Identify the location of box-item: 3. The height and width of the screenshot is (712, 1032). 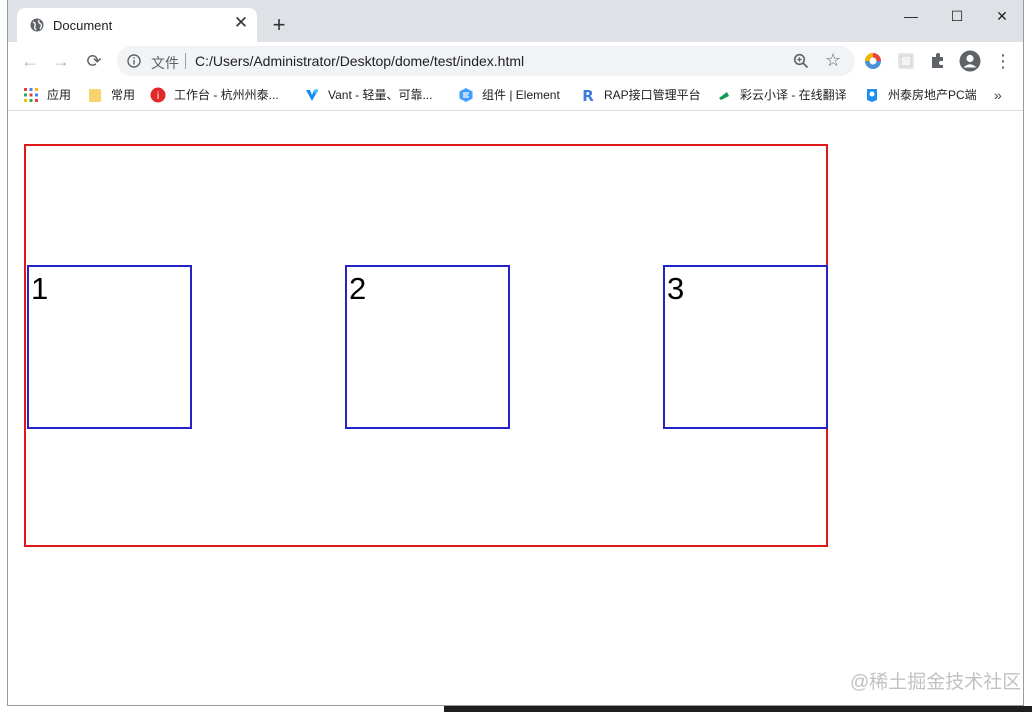
(745, 347).